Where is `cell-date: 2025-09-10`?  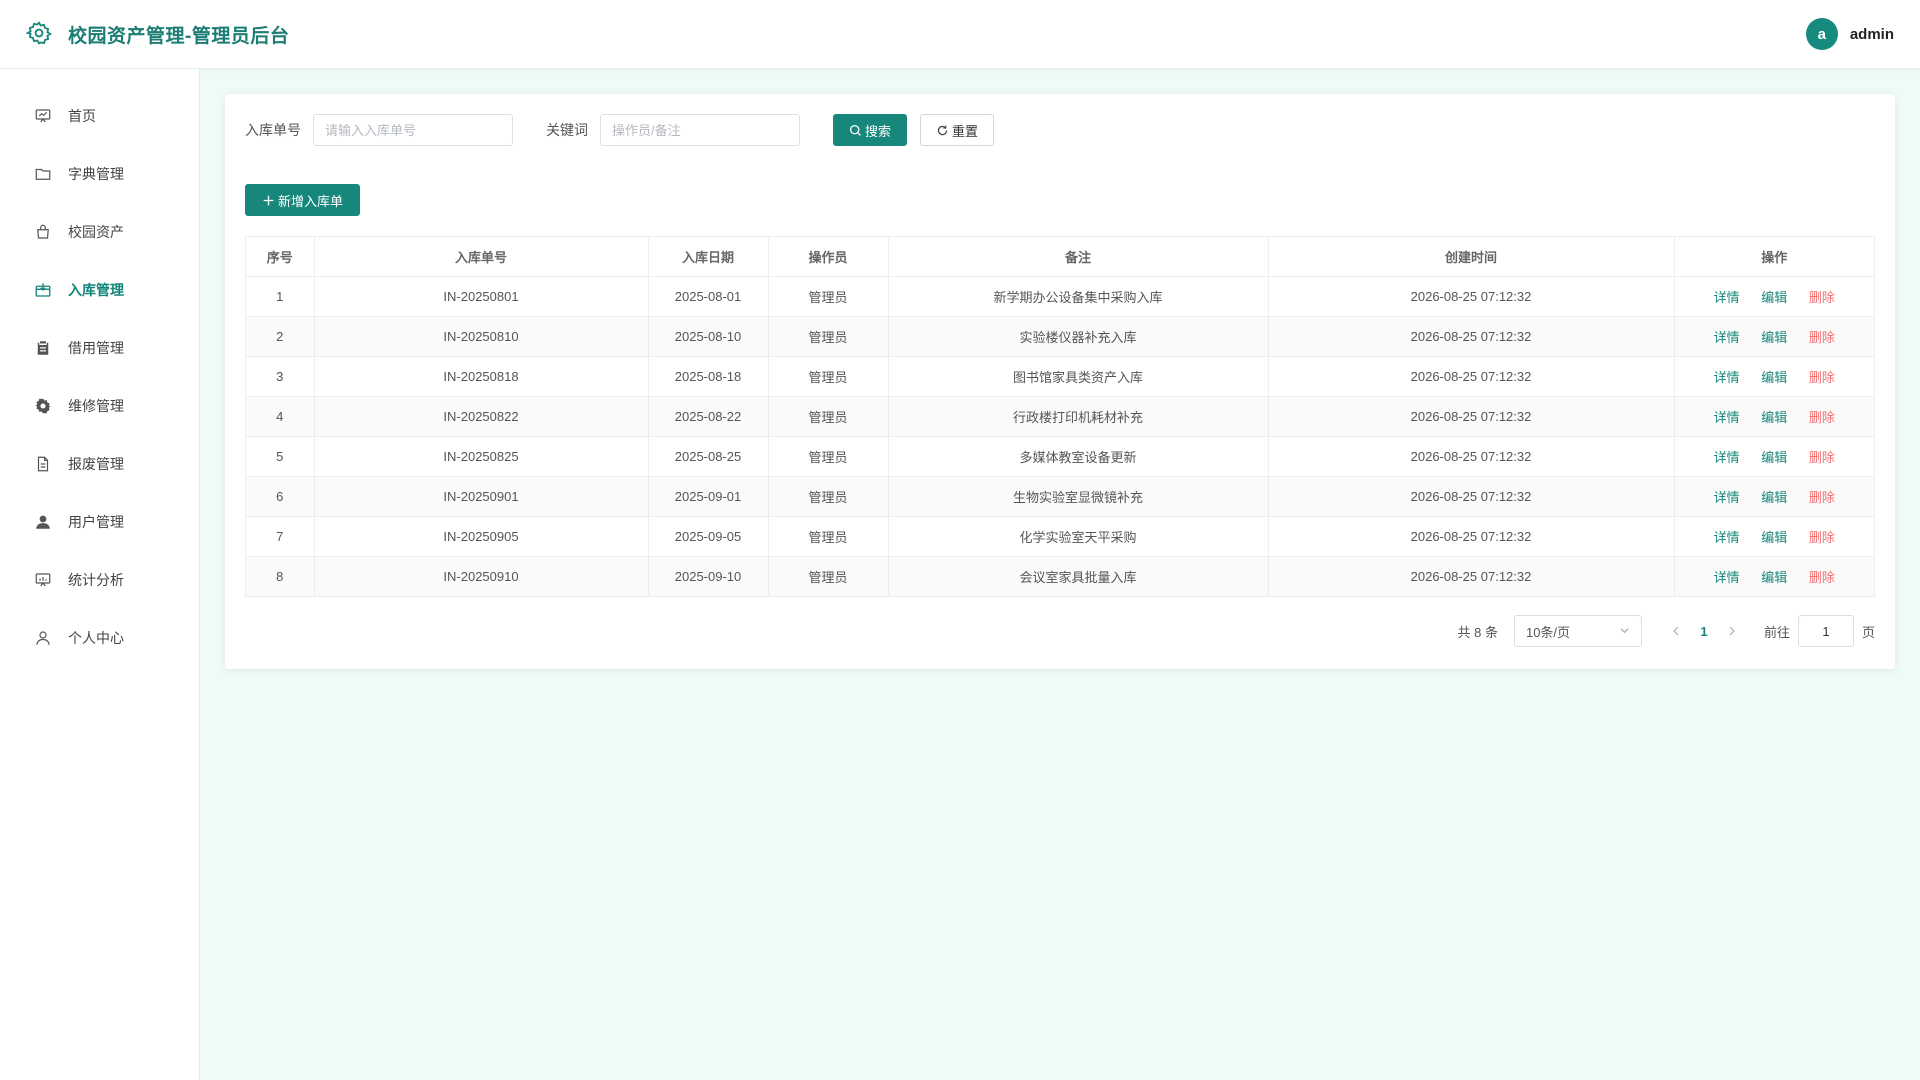
cell-date: 2025-09-10 is located at coordinates (708, 576).